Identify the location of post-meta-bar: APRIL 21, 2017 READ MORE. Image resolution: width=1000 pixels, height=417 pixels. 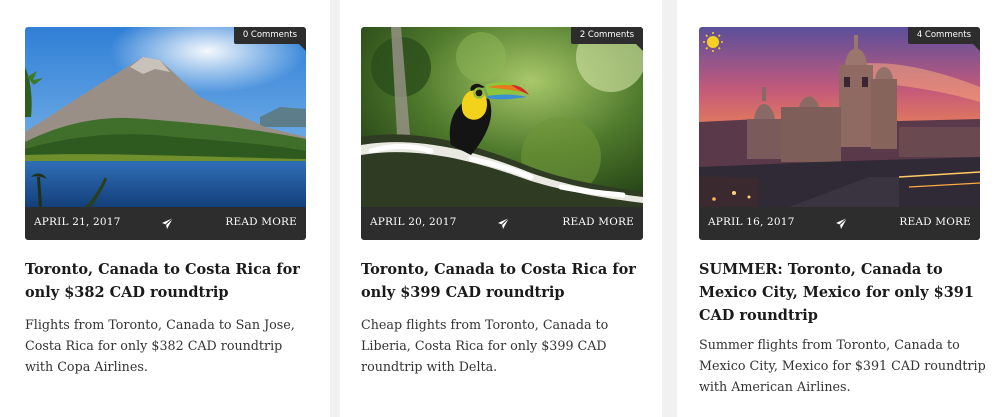
(165, 223).